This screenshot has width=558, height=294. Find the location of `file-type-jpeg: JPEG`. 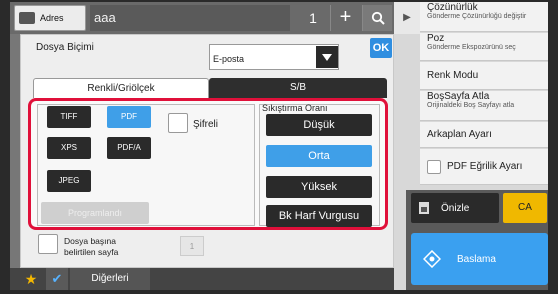

file-type-jpeg: JPEG is located at coordinates (69, 181).